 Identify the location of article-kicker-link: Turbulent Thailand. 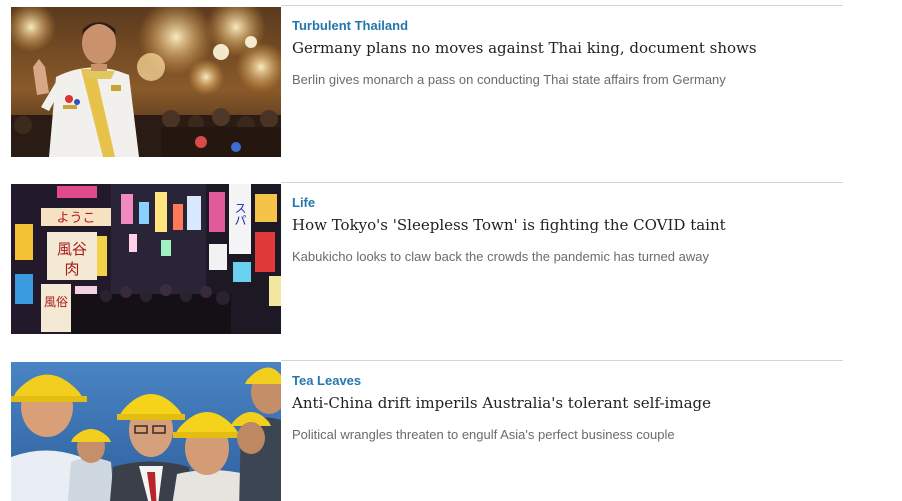
(350, 25).